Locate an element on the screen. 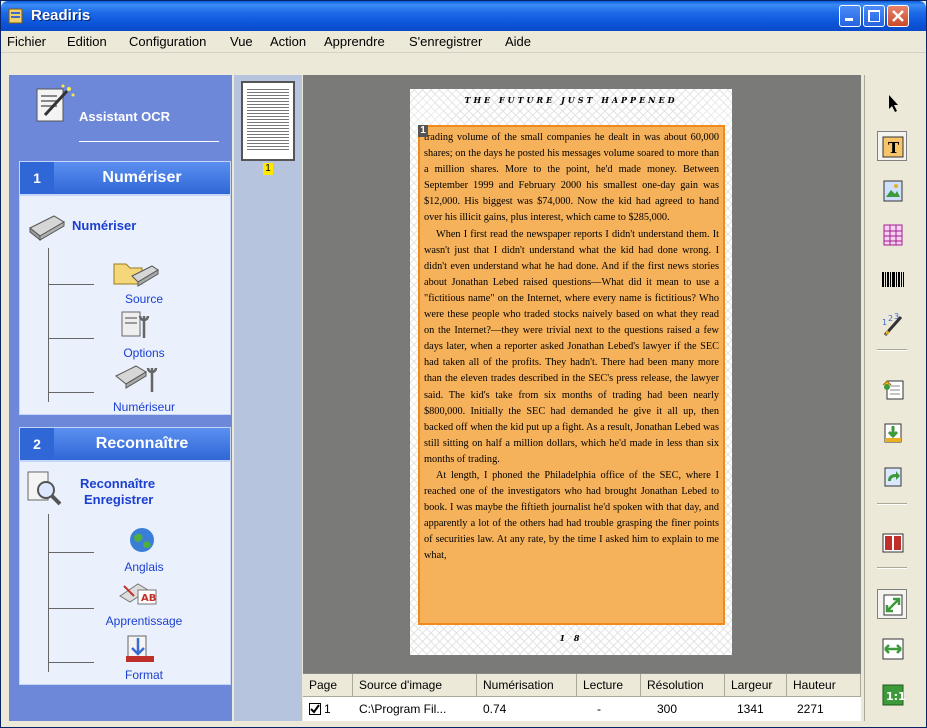  step-2-number: 2 is located at coordinates (37, 444).